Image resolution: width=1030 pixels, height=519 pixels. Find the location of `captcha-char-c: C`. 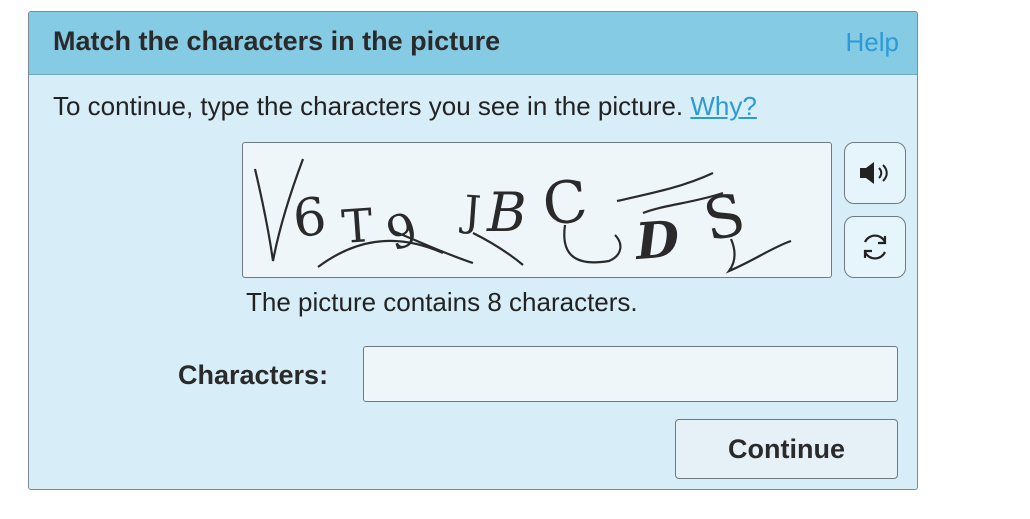

captcha-char-c: C is located at coordinates (564, 203).